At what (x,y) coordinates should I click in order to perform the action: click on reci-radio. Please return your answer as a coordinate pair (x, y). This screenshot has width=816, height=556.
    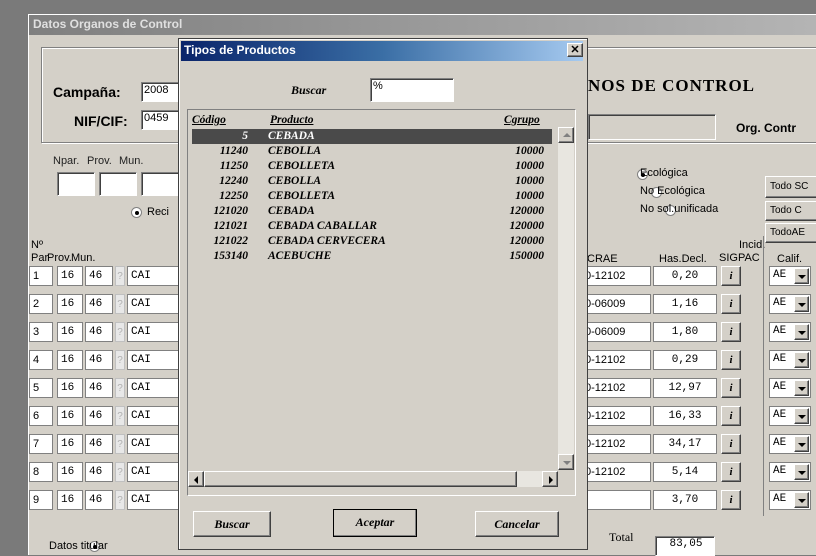
    Looking at the image, I should click on (136, 212).